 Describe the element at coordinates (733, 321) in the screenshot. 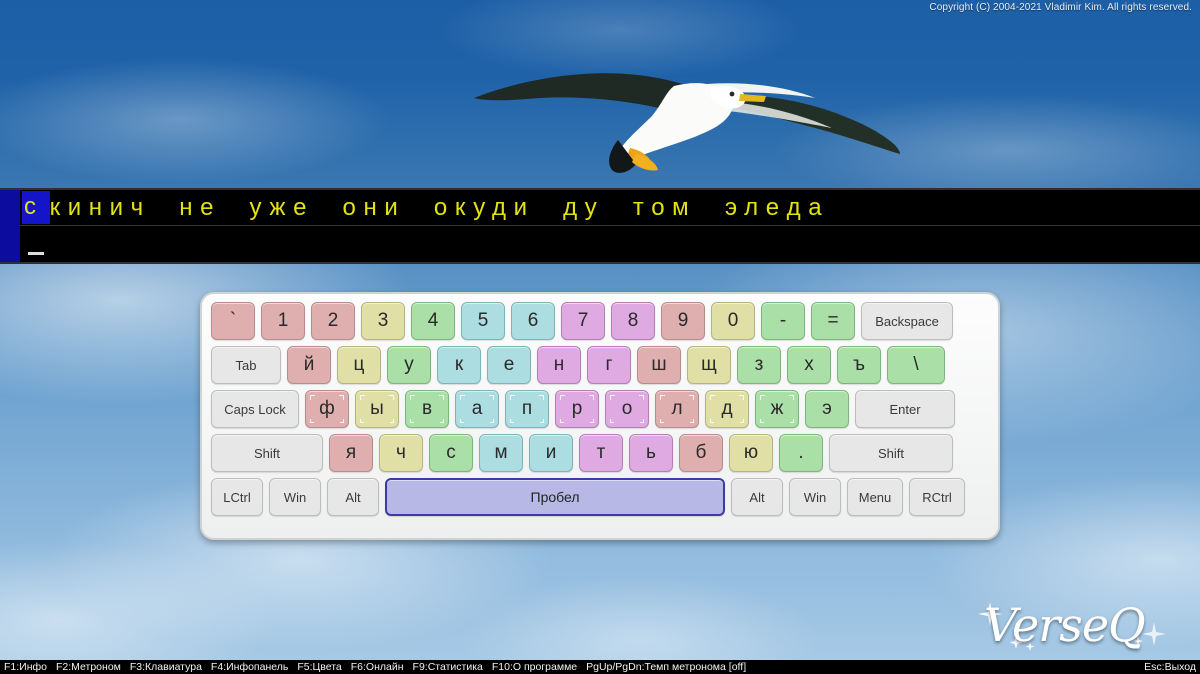

I see `key-0: 0` at that location.